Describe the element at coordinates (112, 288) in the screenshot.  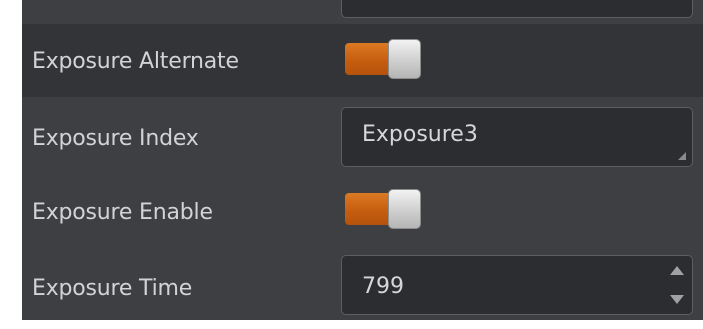
I see `property-label: Exposure Time` at that location.